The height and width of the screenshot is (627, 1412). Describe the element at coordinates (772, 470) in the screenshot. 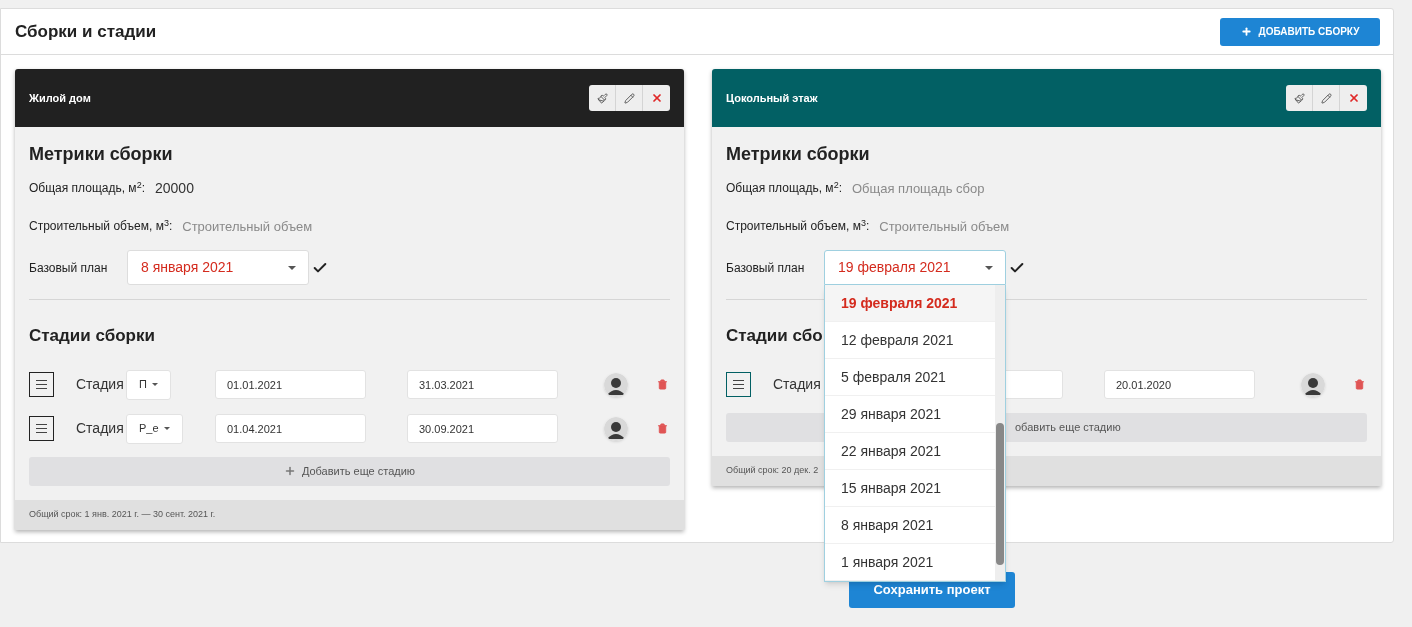

I see `total-duration: Общий срок: 20 дек. 2` at that location.